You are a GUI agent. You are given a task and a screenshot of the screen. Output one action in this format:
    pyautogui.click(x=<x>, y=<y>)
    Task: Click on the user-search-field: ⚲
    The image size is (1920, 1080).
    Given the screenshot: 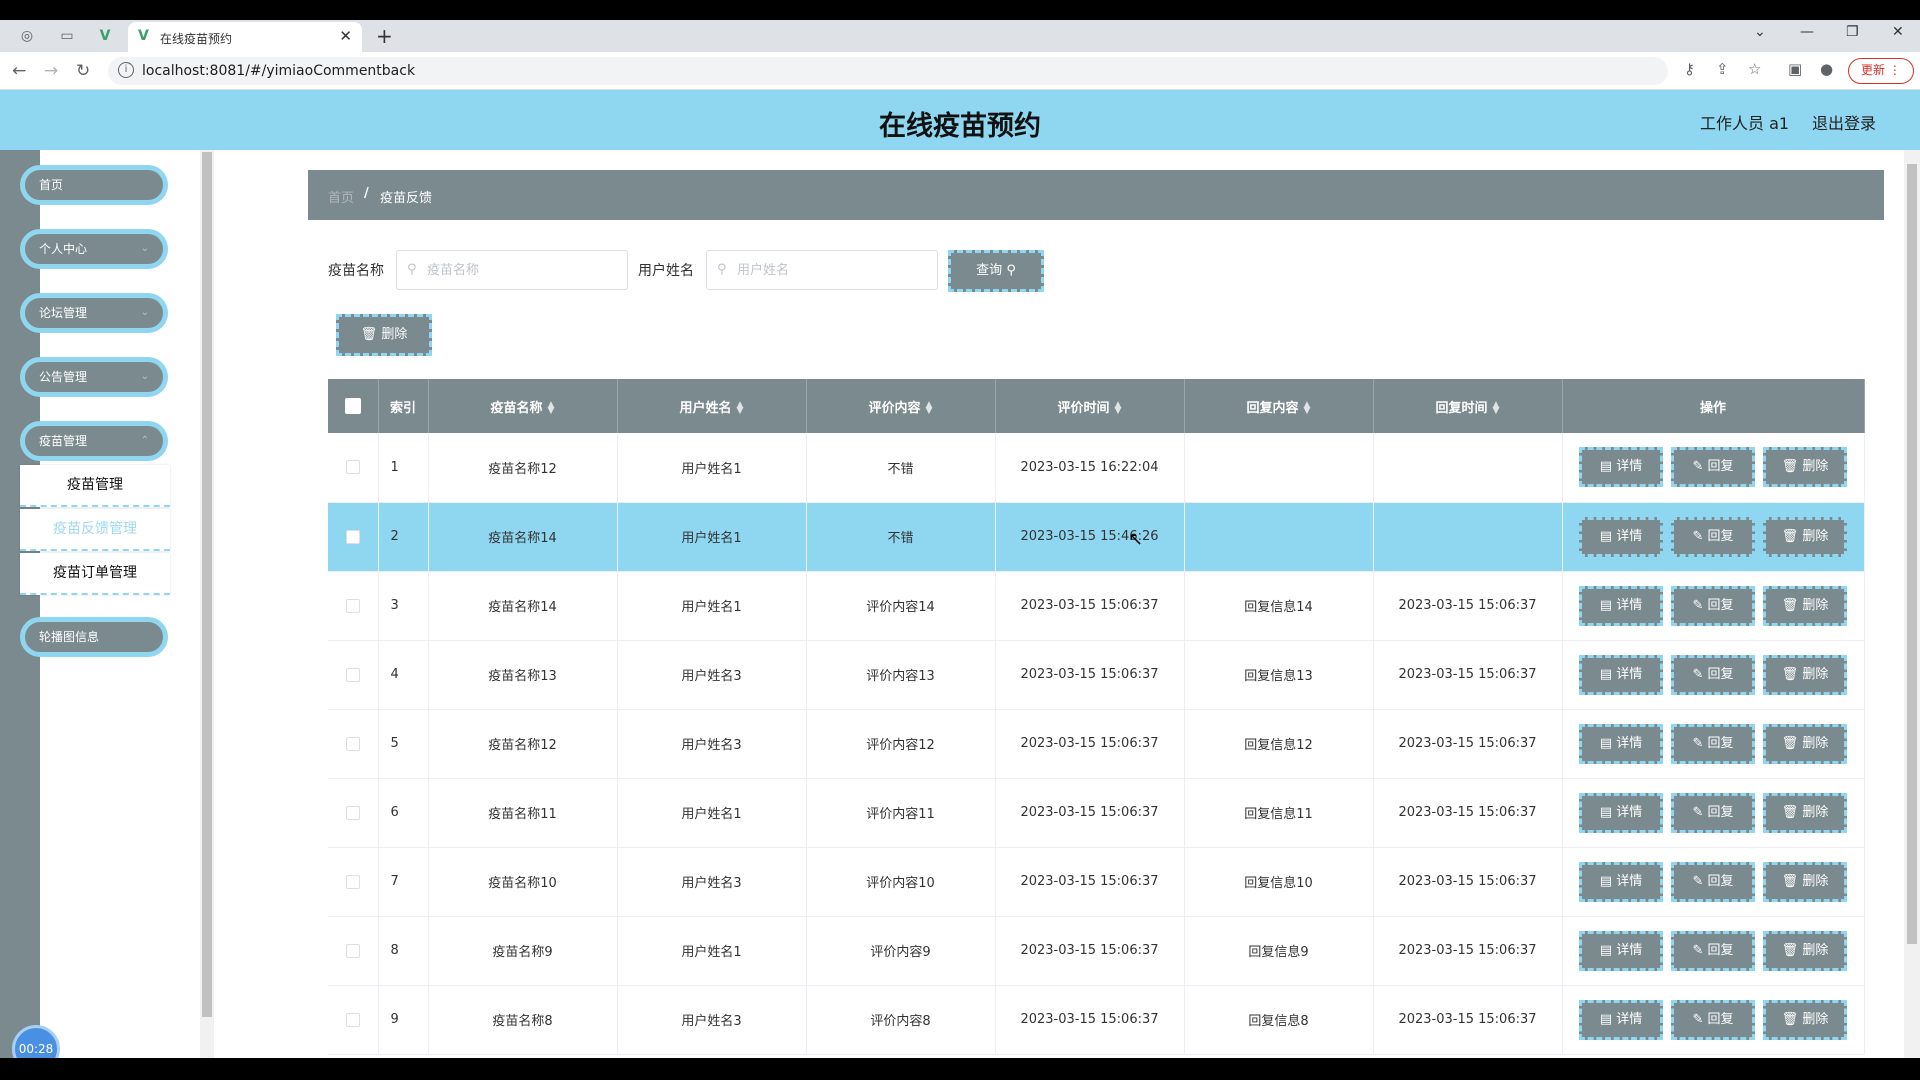 What is the action you would take?
    pyautogui.click(x=822, y=270)
    